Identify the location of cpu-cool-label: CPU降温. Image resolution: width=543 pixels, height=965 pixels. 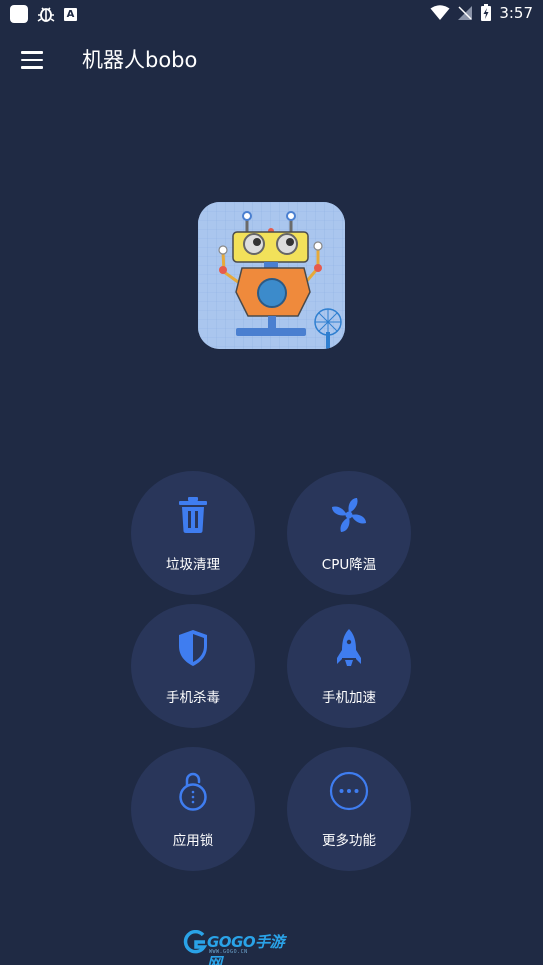
(349, 565).